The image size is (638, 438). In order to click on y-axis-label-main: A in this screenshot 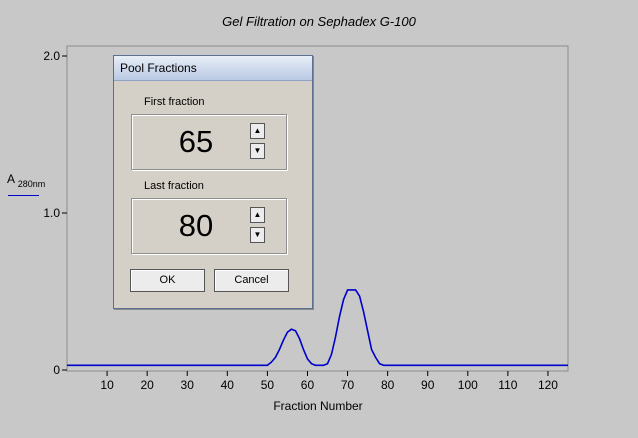, I will do `click(11, 179)`.